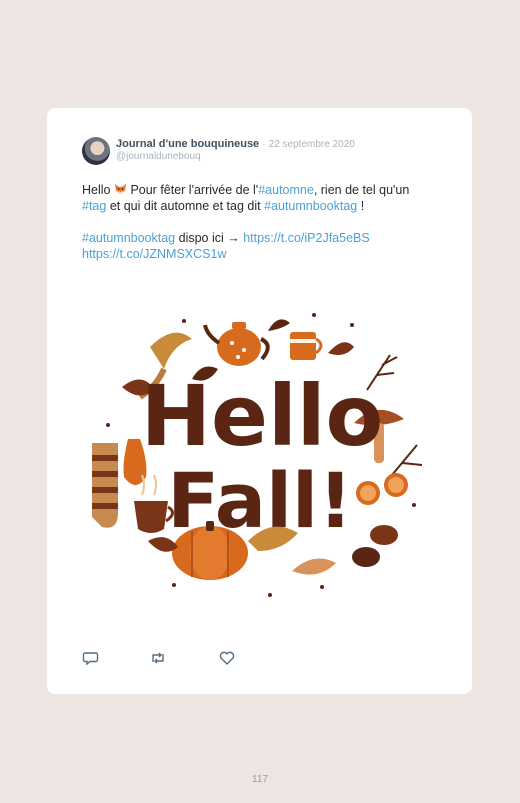  Describe the element at coordinates (310, 206) in the screenshot. I see `hashtag-autumnbooktag: #autumnbooktag` at that location.